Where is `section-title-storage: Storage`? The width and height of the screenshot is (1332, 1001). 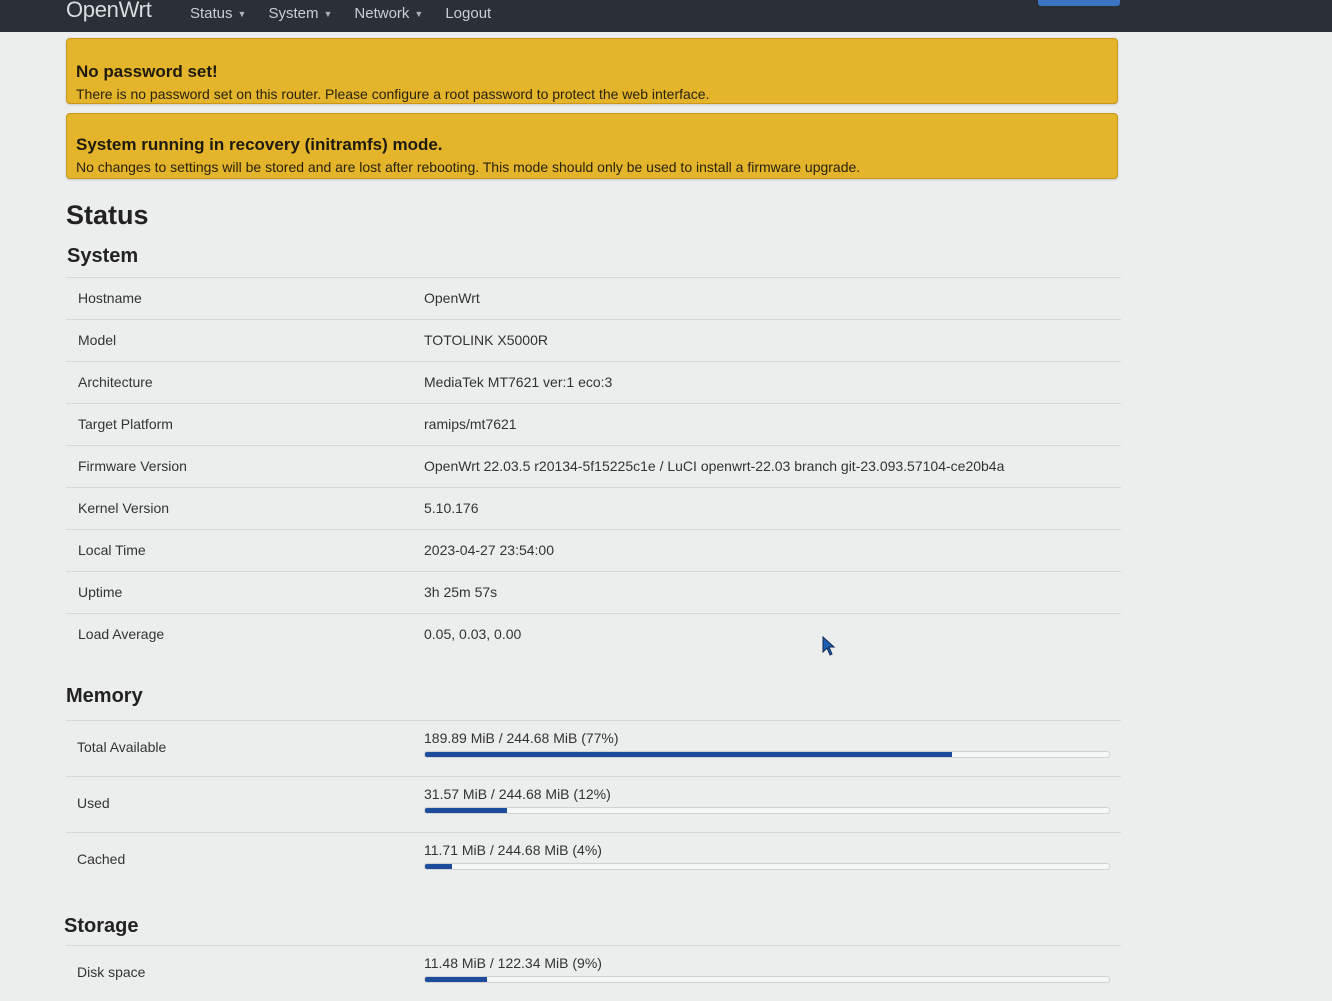 section-title-storage: Storage is located at coordinates (101, 926).